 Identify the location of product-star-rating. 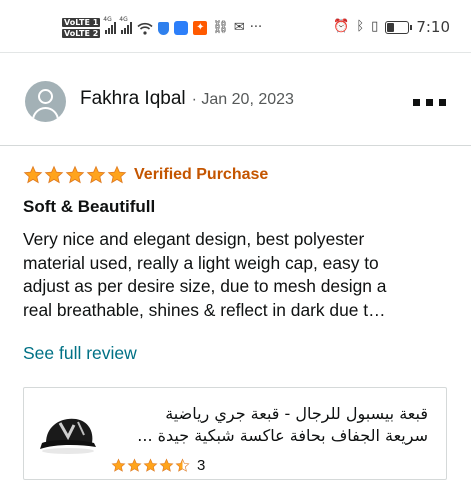
(150, 465).